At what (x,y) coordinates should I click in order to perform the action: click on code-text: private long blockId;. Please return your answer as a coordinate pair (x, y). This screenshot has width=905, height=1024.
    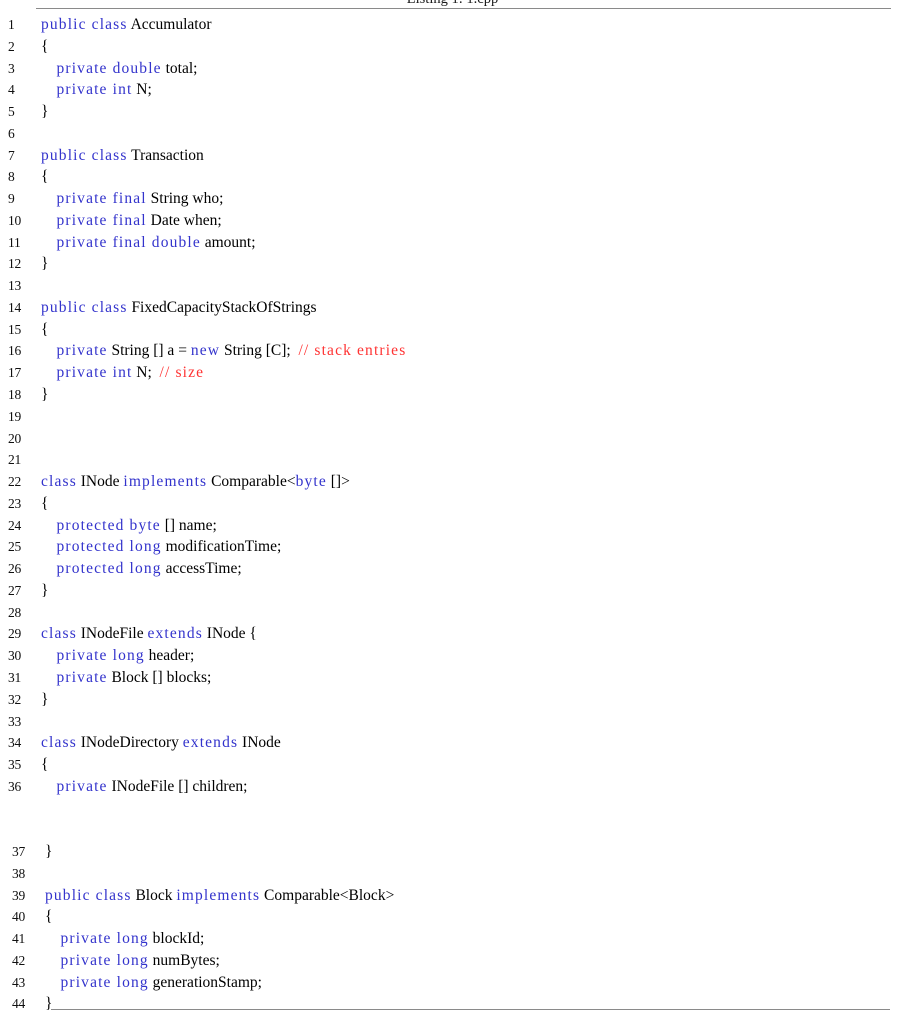
    Looking at the image, I should click on (125, 939).